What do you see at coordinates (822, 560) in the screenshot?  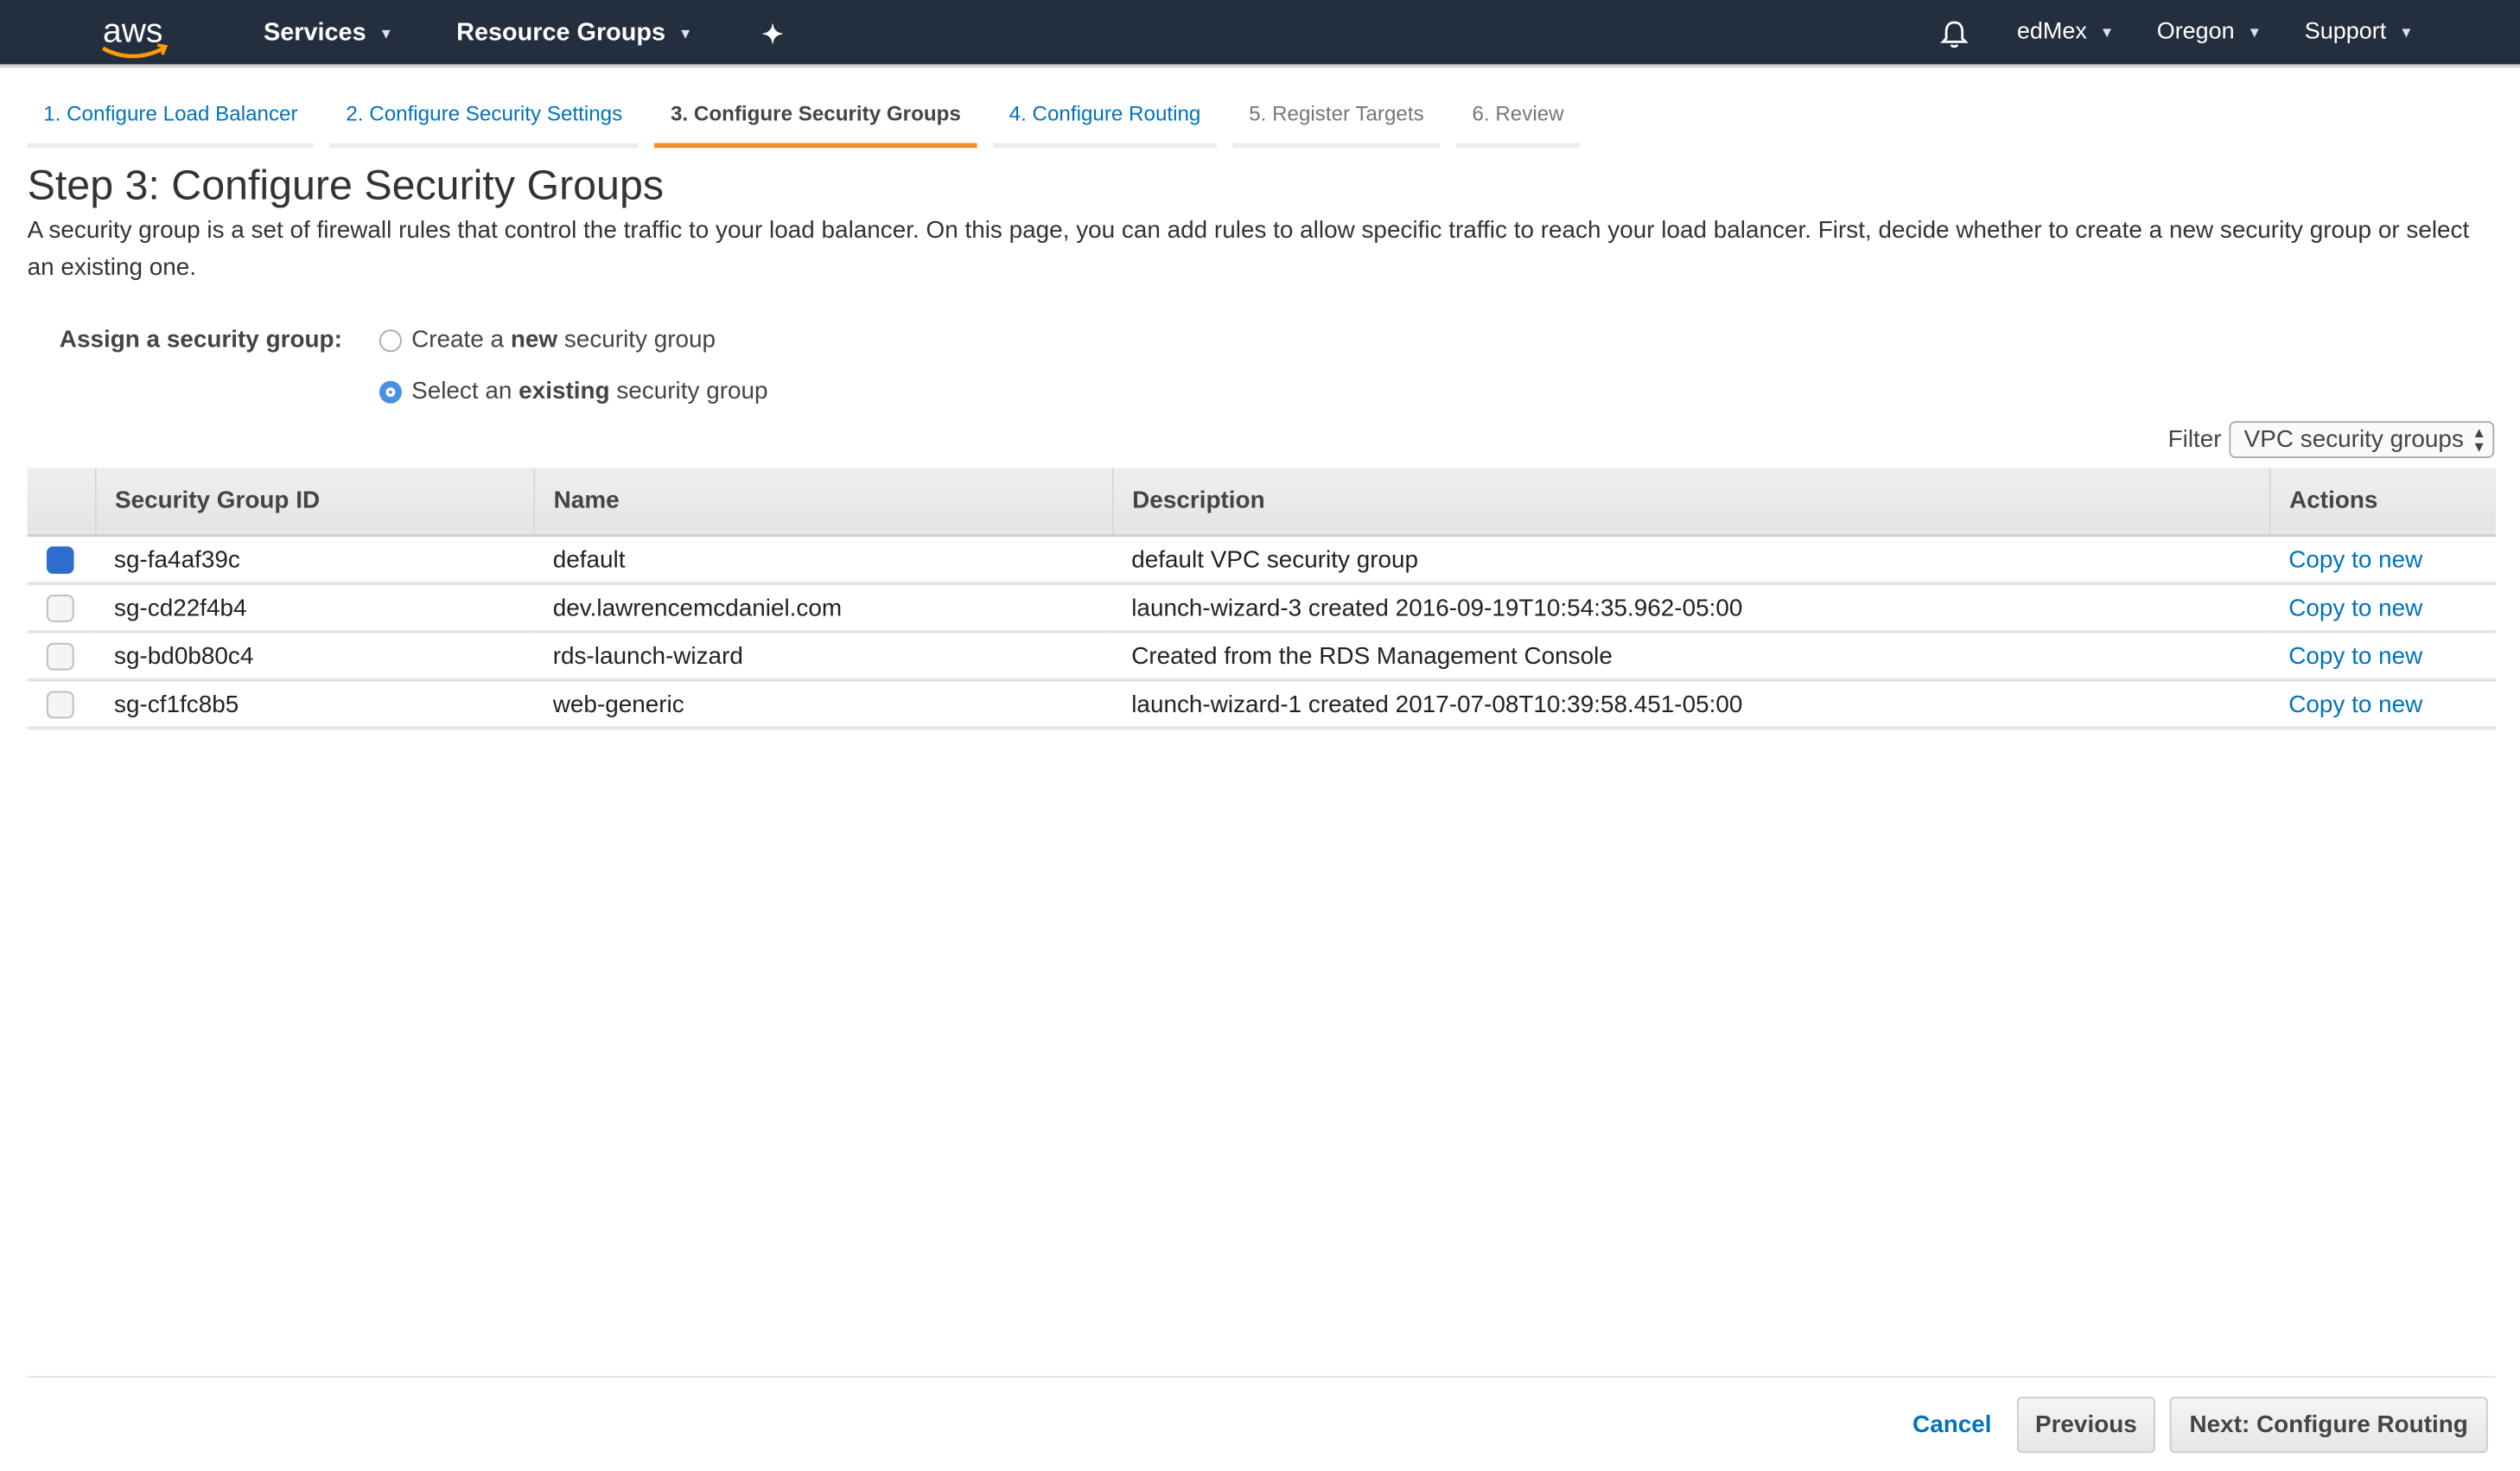 I see `cell-name: default` at bounding box center [822, 560].